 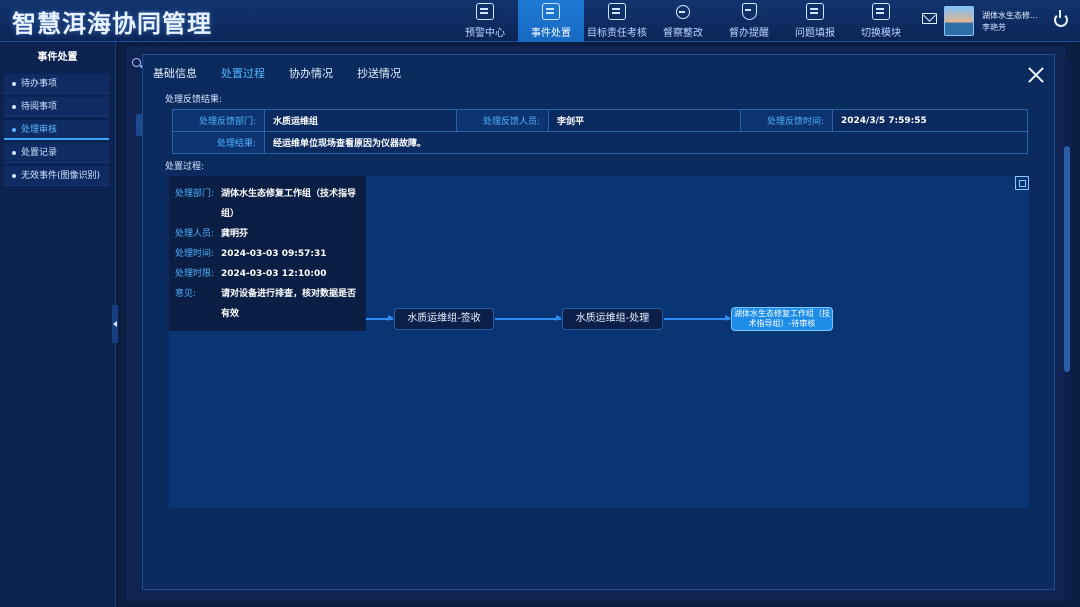 What do you see at coordinates (881, 33) in the screenshot?
I see `nav-label: 切换模块` at bounding box center [881, 33].